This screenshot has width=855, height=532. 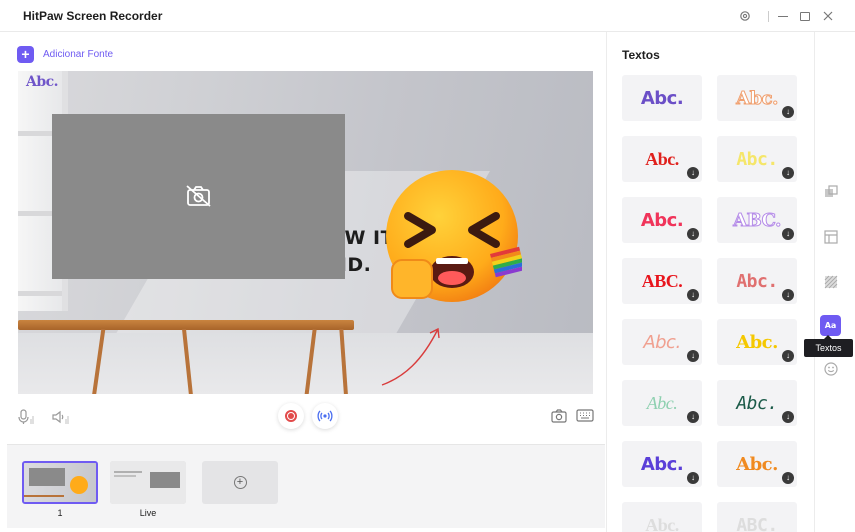 I want to click on scene-label: Live, so click(x=148, y=513).